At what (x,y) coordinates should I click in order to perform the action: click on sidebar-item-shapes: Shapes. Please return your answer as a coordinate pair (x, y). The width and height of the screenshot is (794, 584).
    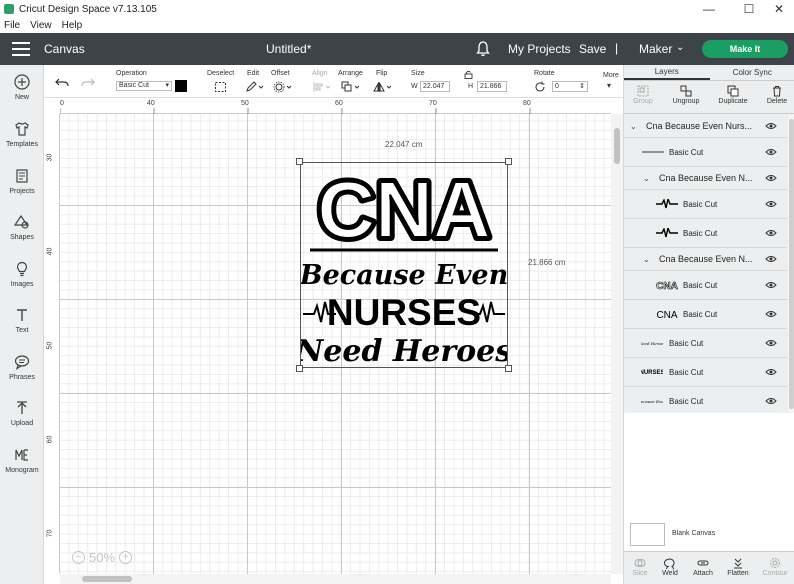
    Looking at the image, I should click on (22, 233).